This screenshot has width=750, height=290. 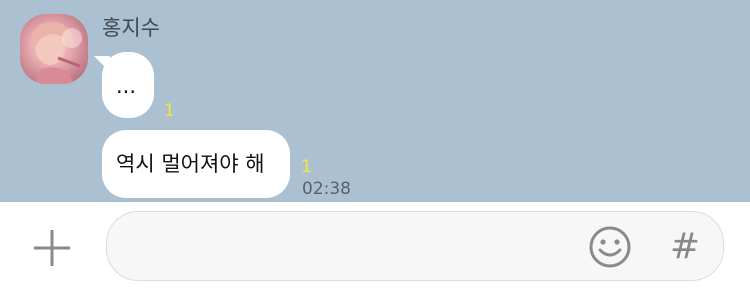 What do you see at coordinates (685, 247) in the screenshot?
I see `hashtag-icon: #` at bounding box center [685, 247].